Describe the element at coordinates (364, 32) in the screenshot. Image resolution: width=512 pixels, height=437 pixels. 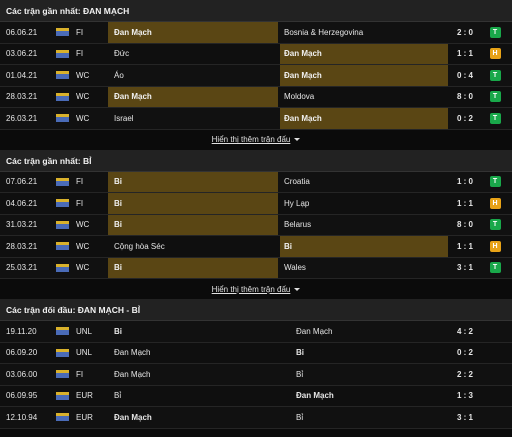
I see `away-team: Bosnia & Herzegovina` at that location.